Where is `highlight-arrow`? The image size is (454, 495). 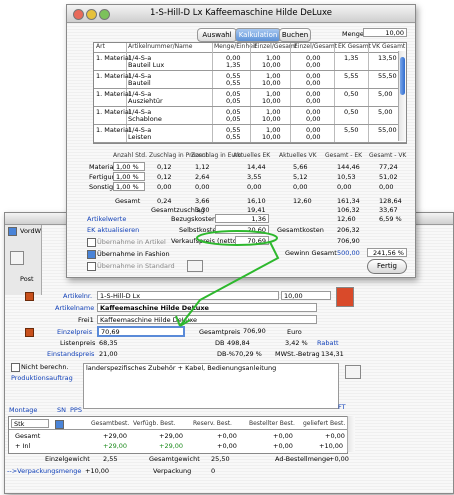
highlight-arrow is located at coordinates (229, 284).